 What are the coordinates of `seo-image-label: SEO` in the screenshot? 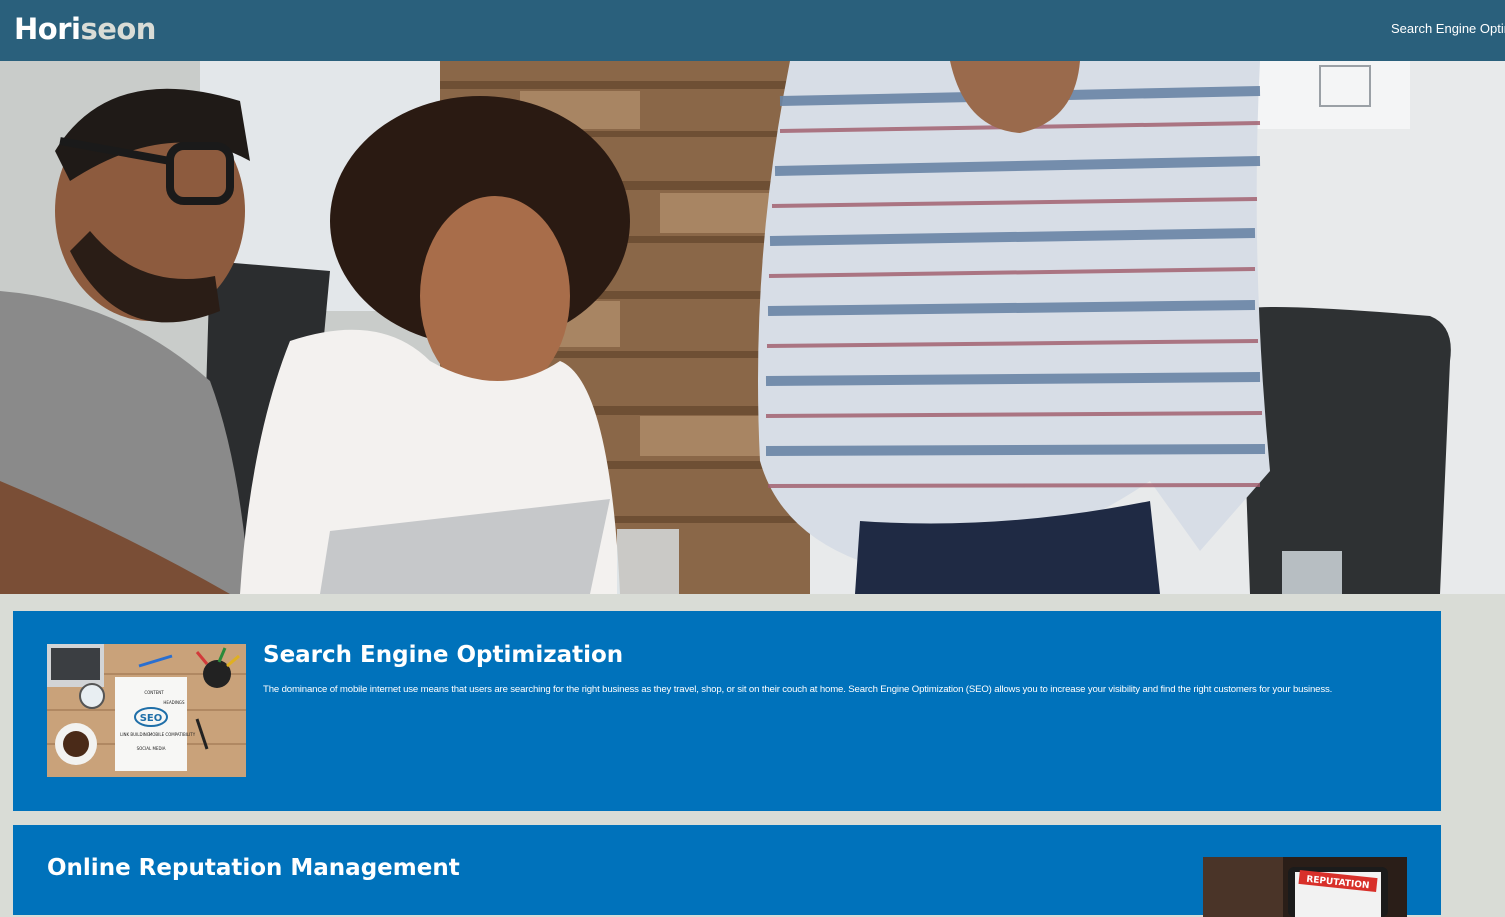 It's located at (151, 718).